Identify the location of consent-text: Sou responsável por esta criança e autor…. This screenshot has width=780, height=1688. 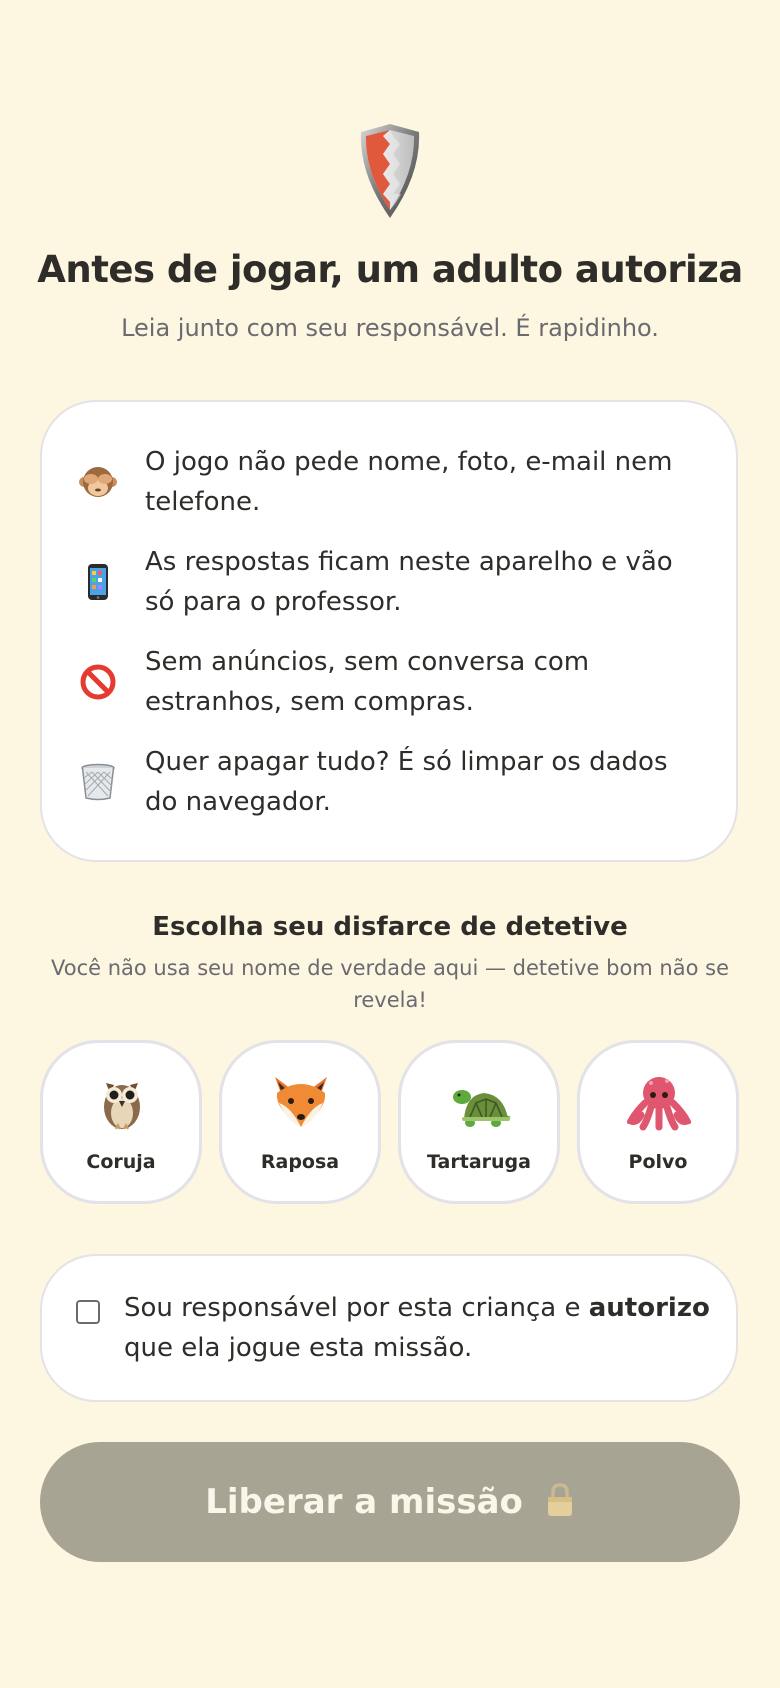
(419, 1328).